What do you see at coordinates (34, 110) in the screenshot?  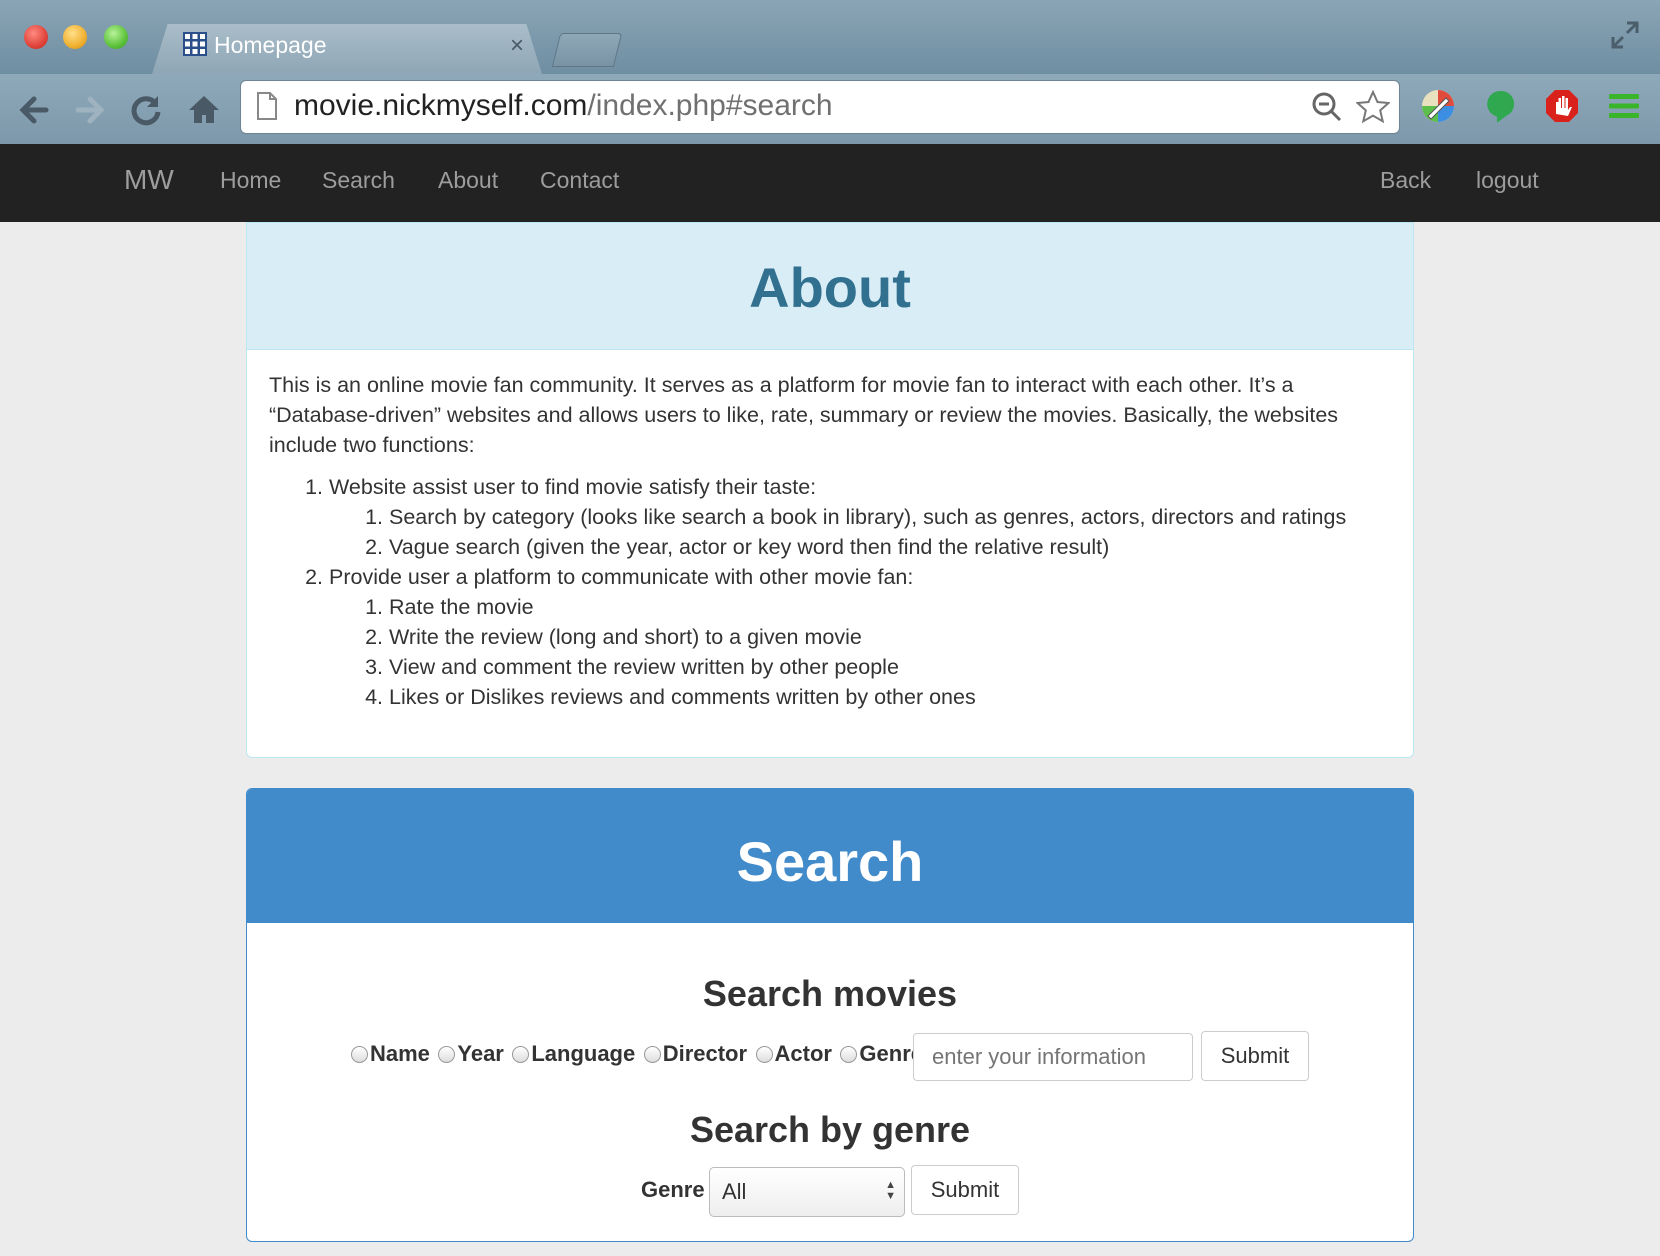 I see `back-arrow-icon` at bounding box center [34, 110].